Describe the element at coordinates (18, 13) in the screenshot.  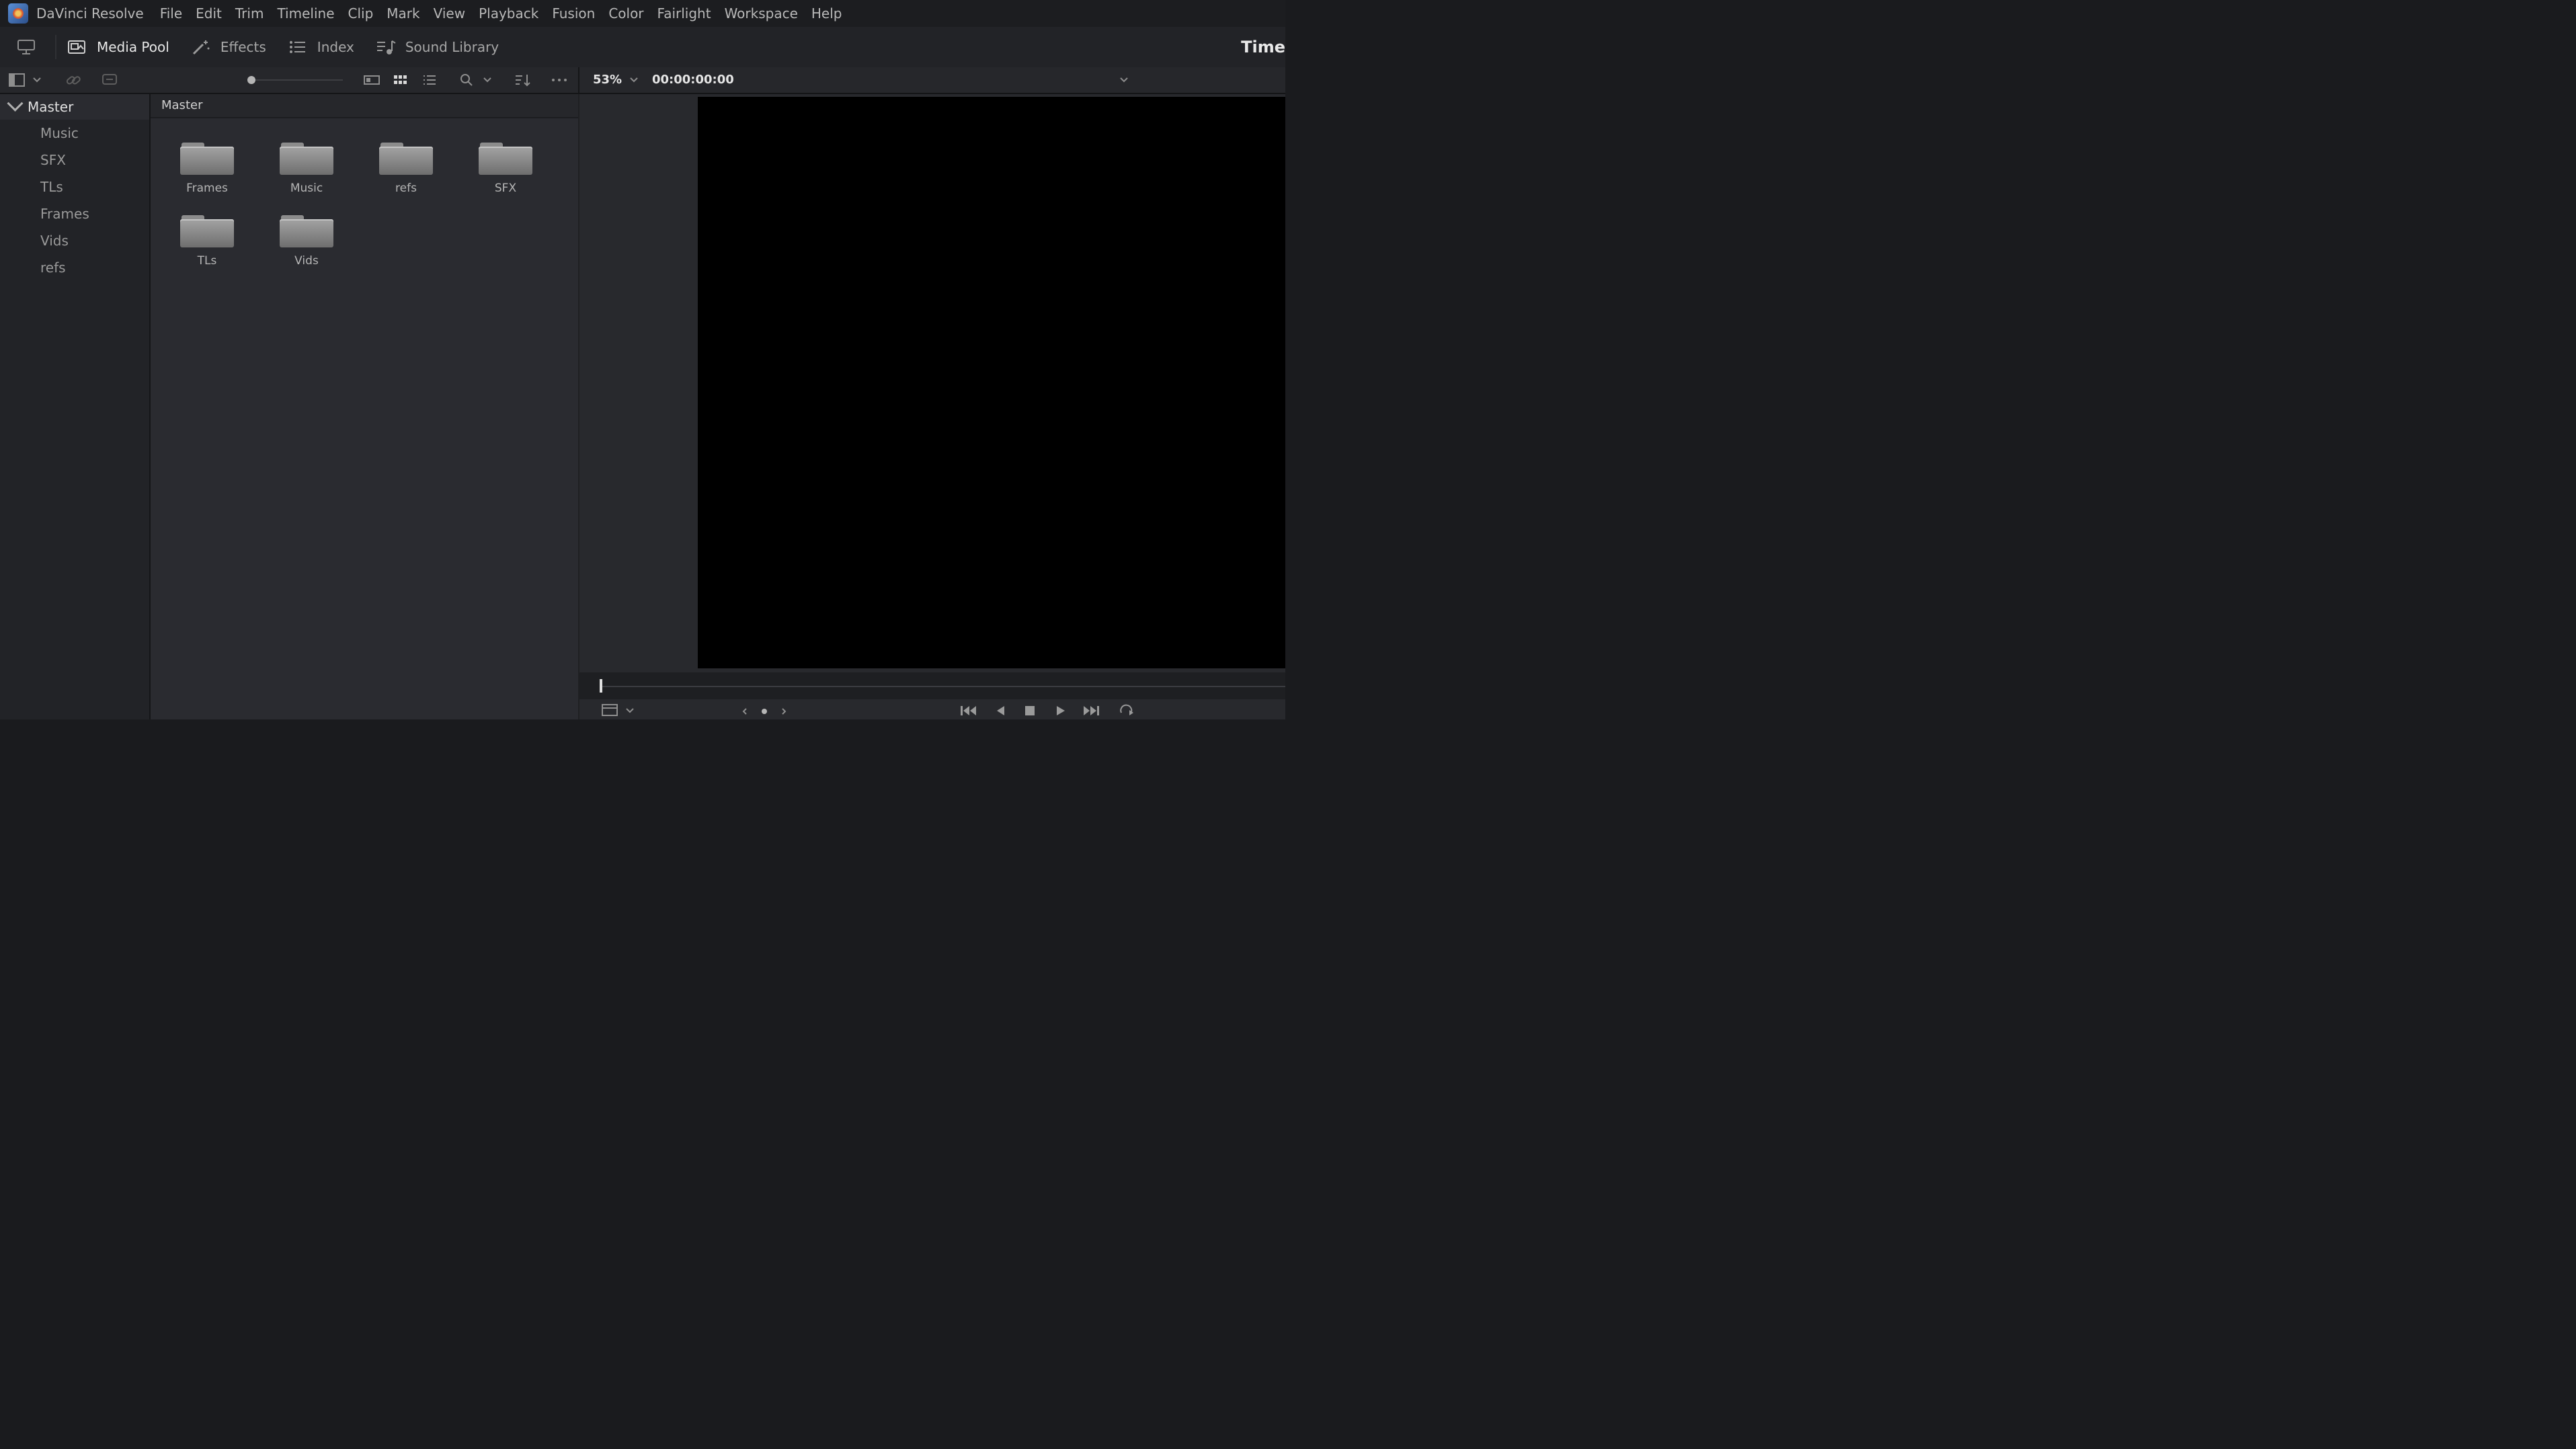
I see `resolve-logo-icon` at that location.